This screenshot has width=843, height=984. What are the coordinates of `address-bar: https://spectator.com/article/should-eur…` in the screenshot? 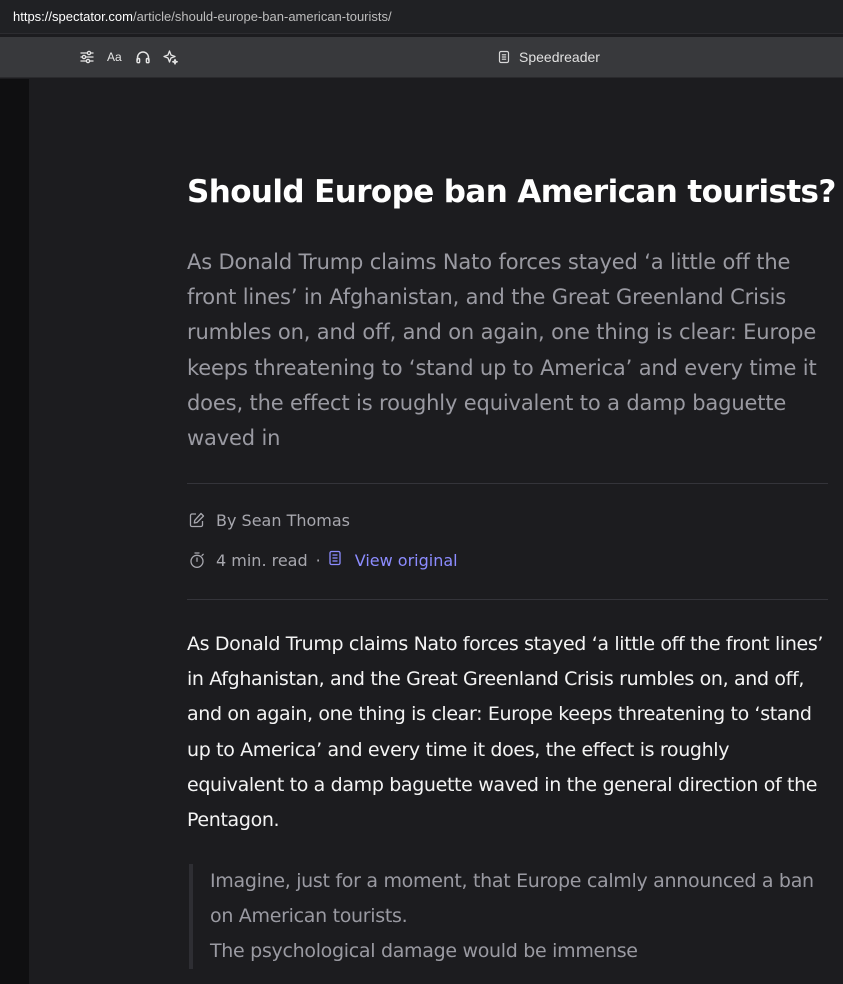 It's located at (421, 17).